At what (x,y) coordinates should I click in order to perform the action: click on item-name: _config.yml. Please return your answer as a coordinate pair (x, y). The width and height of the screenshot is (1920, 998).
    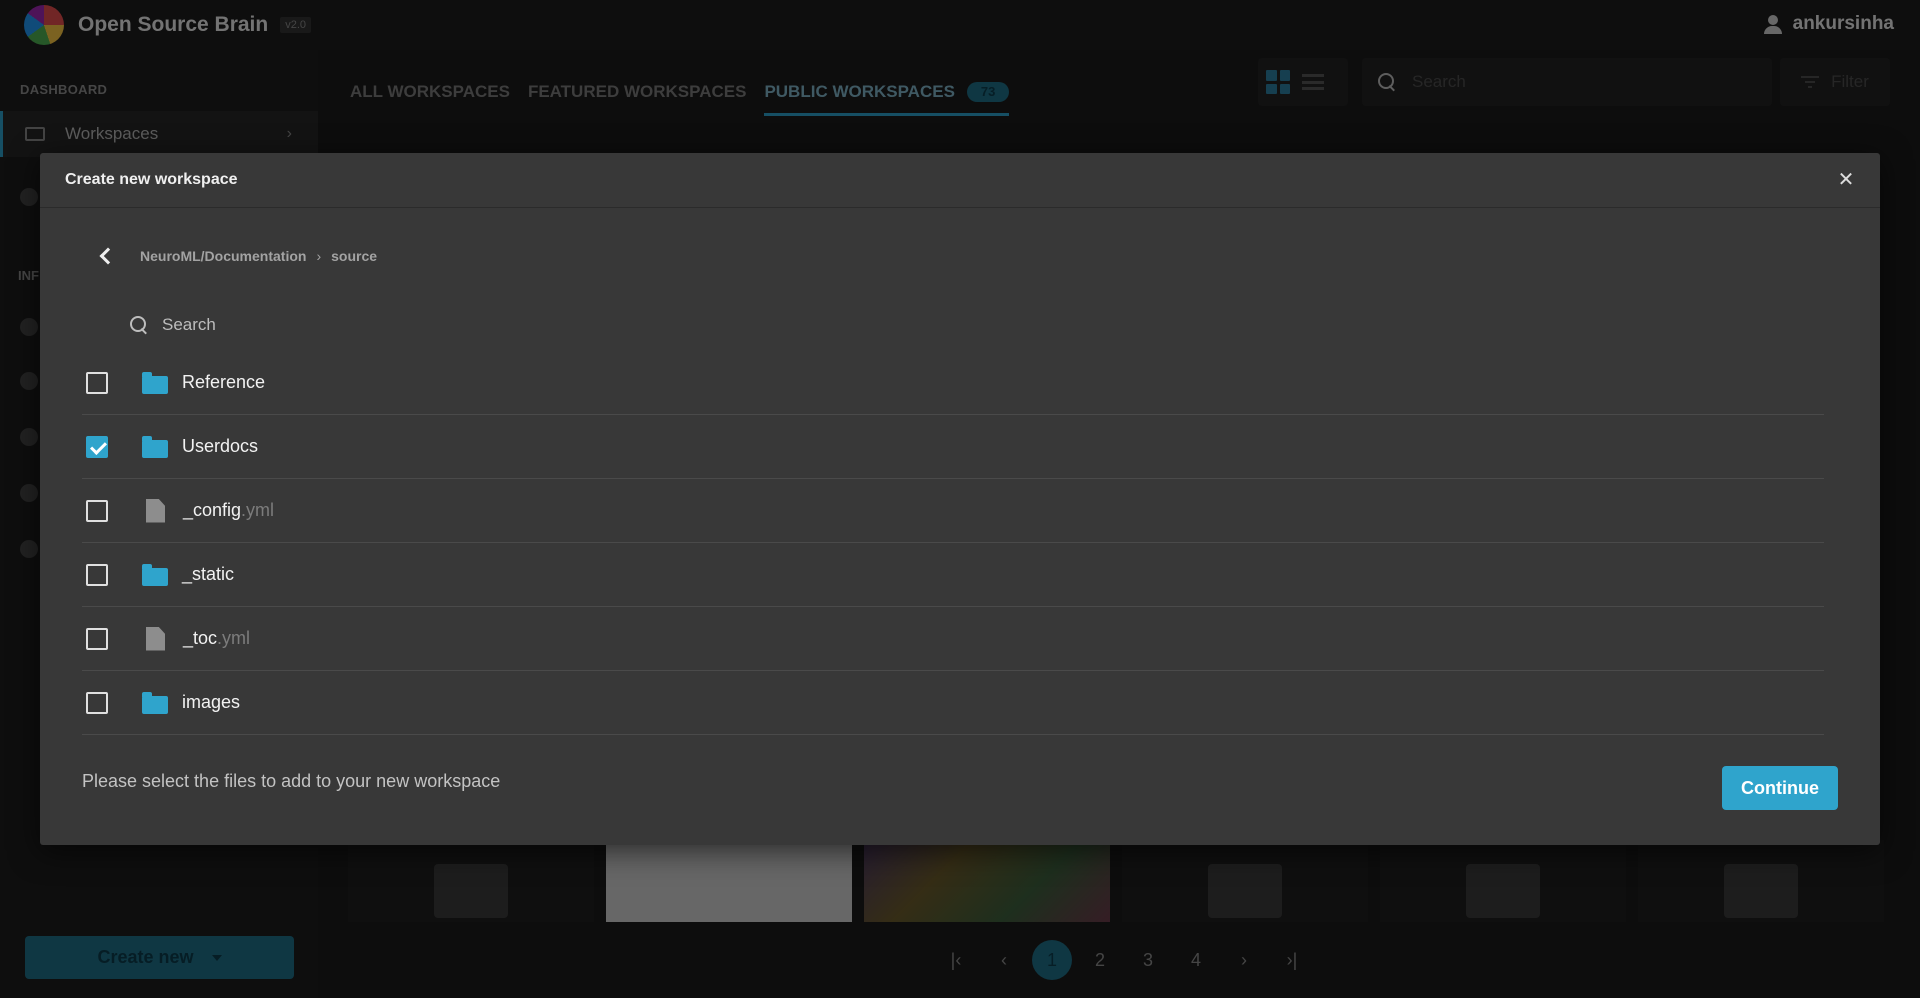
    Looking at the image, I should click on (229, 510).